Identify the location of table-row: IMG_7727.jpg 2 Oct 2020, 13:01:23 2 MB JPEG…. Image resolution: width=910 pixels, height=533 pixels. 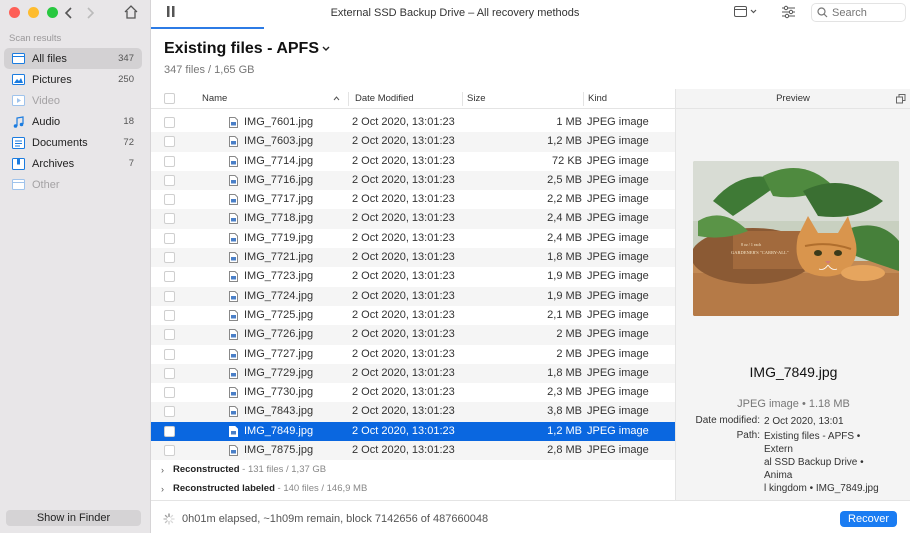
(413, 354).